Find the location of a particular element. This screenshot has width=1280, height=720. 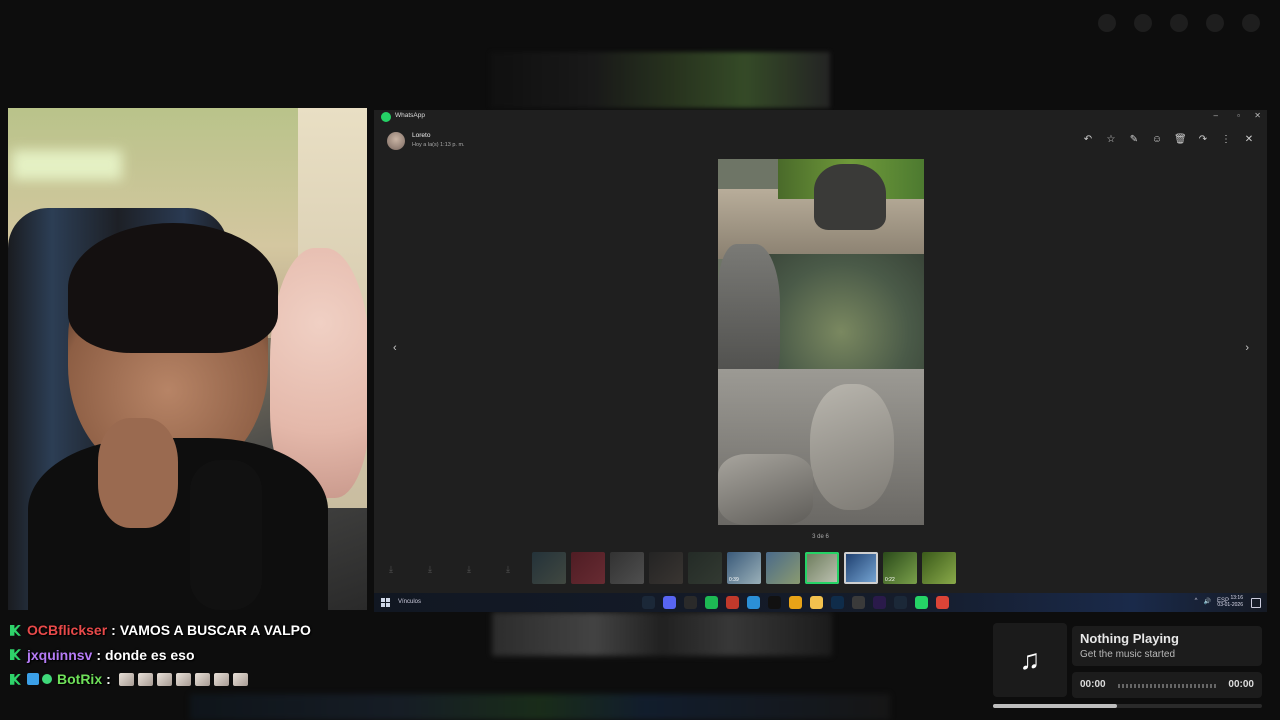

premiere-app-icon is located at coordinates (879, 602).